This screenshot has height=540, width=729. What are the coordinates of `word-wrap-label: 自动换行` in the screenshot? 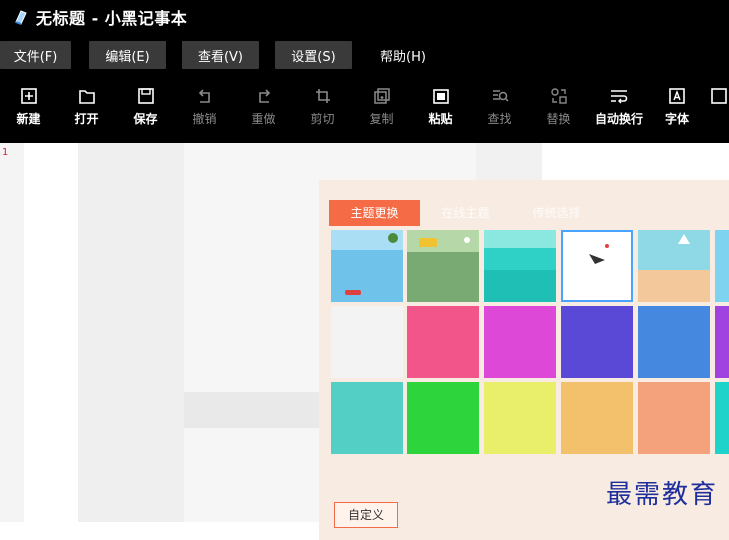 It's located at (618, 119).